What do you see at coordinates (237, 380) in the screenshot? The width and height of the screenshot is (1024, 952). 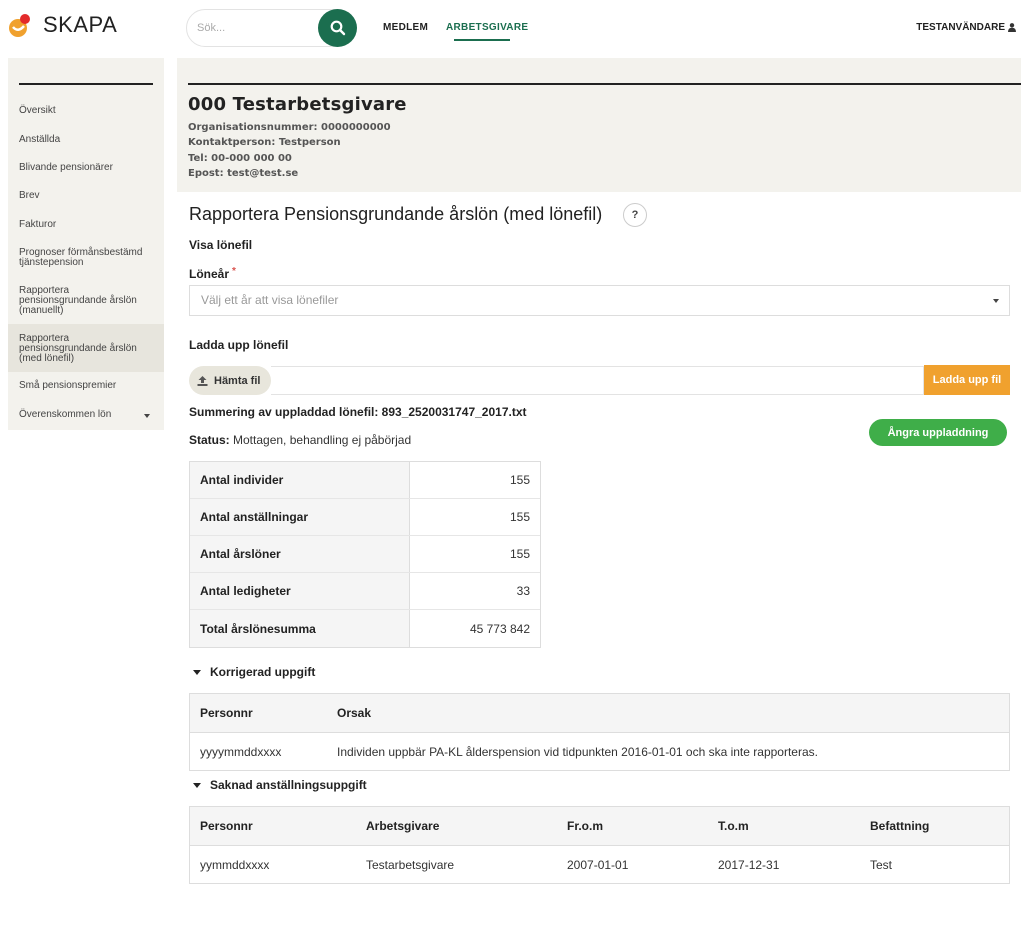 I see `browse-file-label: Hämta fil` at bounding box center [237, 380].